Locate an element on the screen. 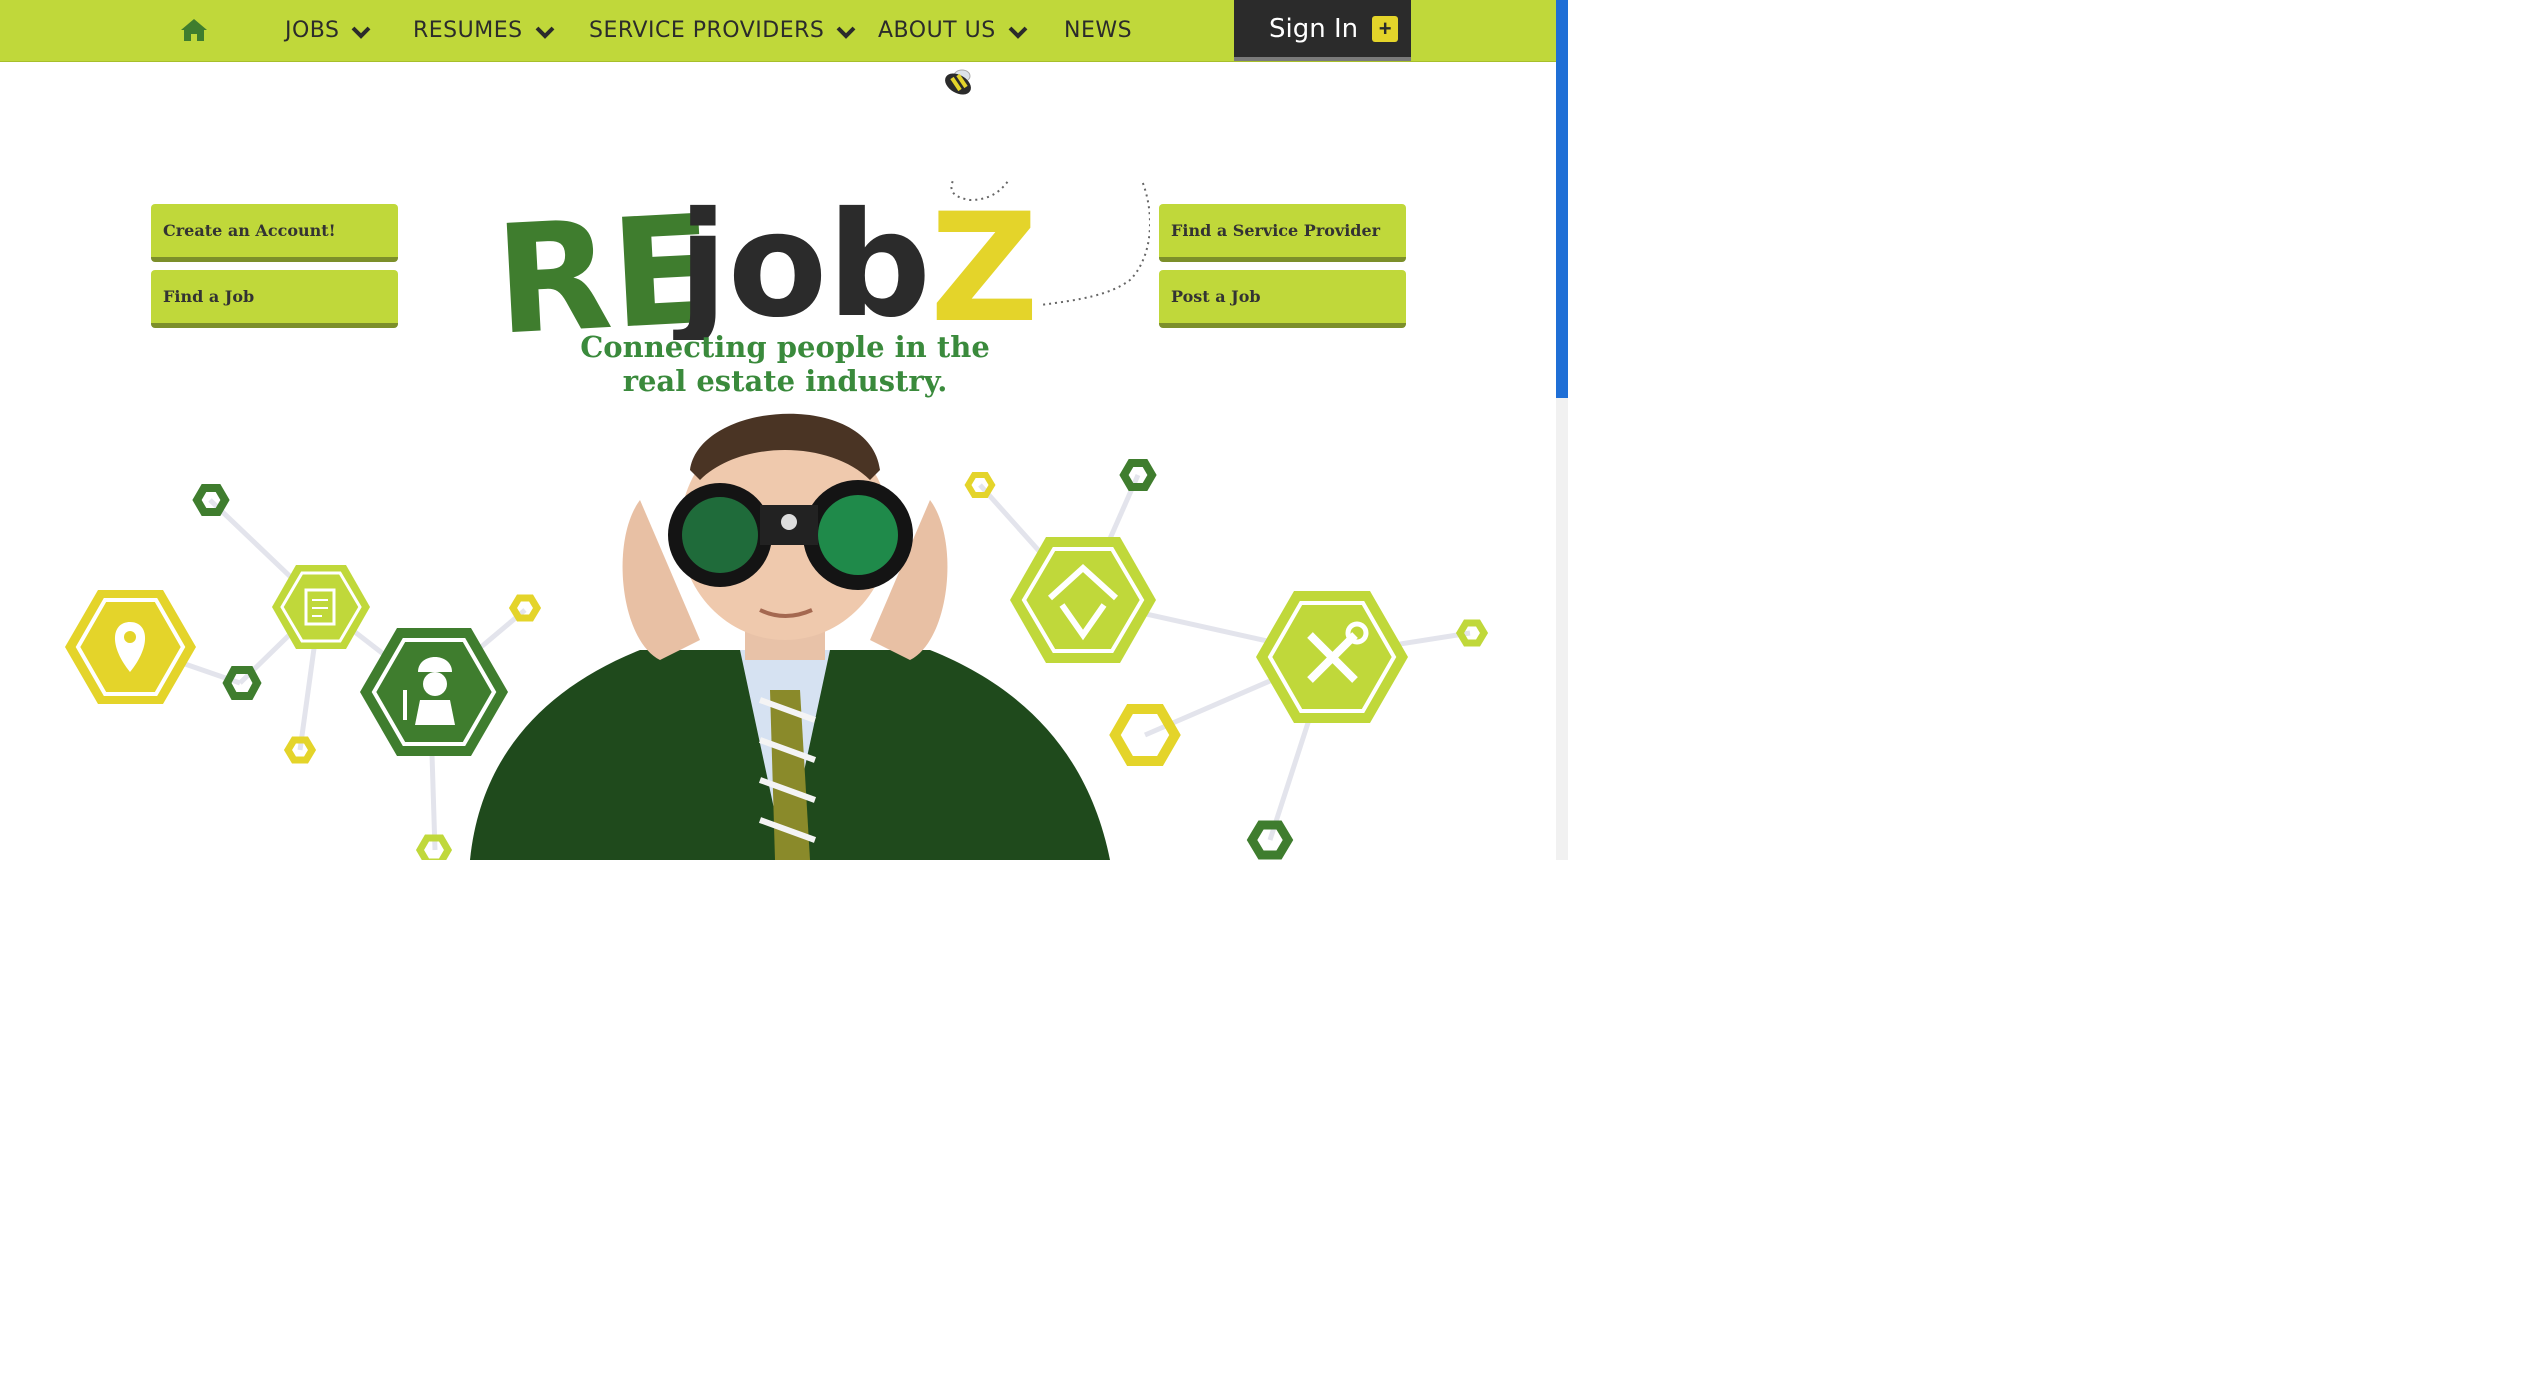 The image size is (2538, 1392). find-job-label: Find a Job is located at coordinates (209, 296).